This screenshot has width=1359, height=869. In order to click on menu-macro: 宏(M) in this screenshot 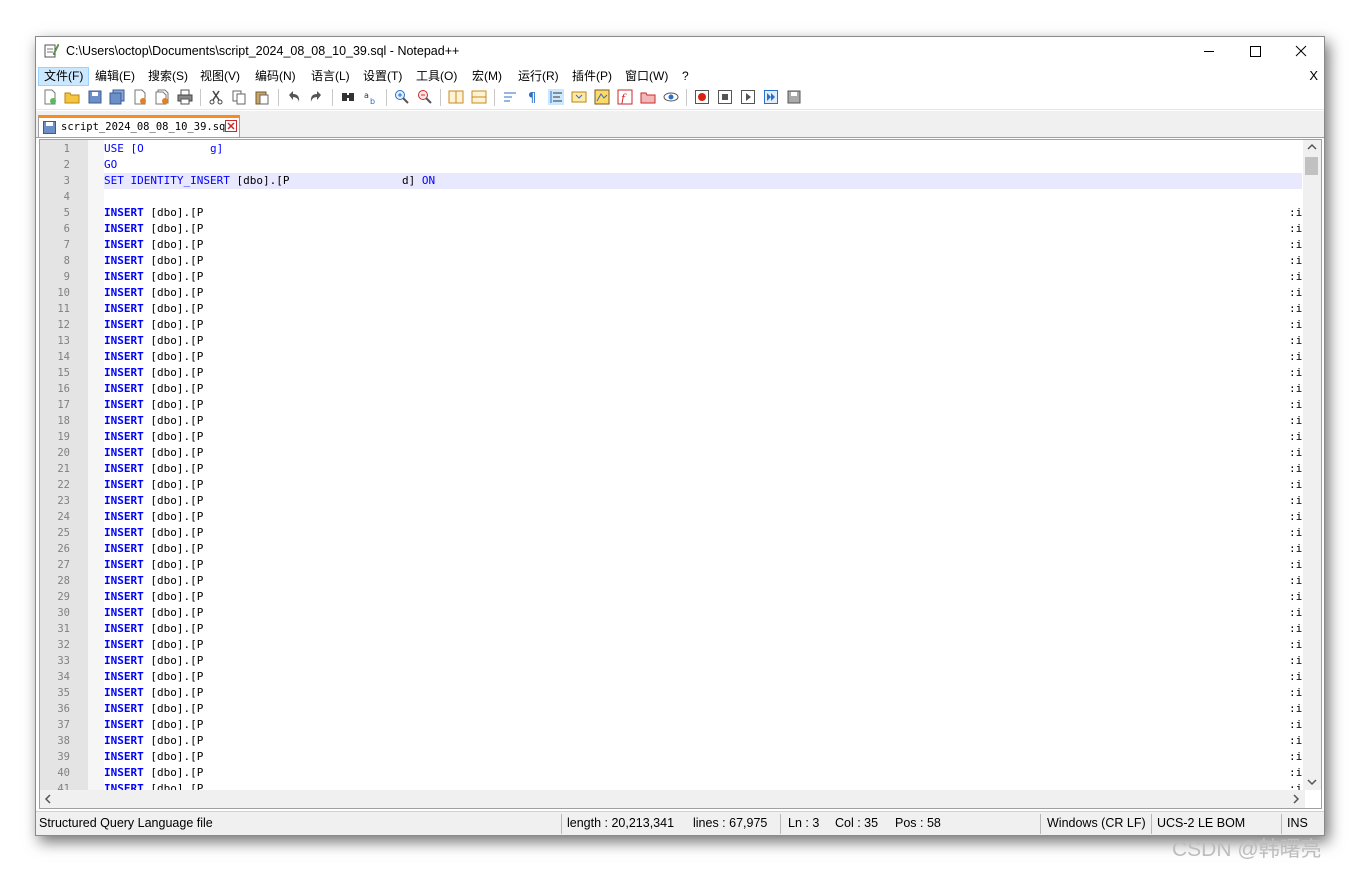, I will do `click(487, 76)`.